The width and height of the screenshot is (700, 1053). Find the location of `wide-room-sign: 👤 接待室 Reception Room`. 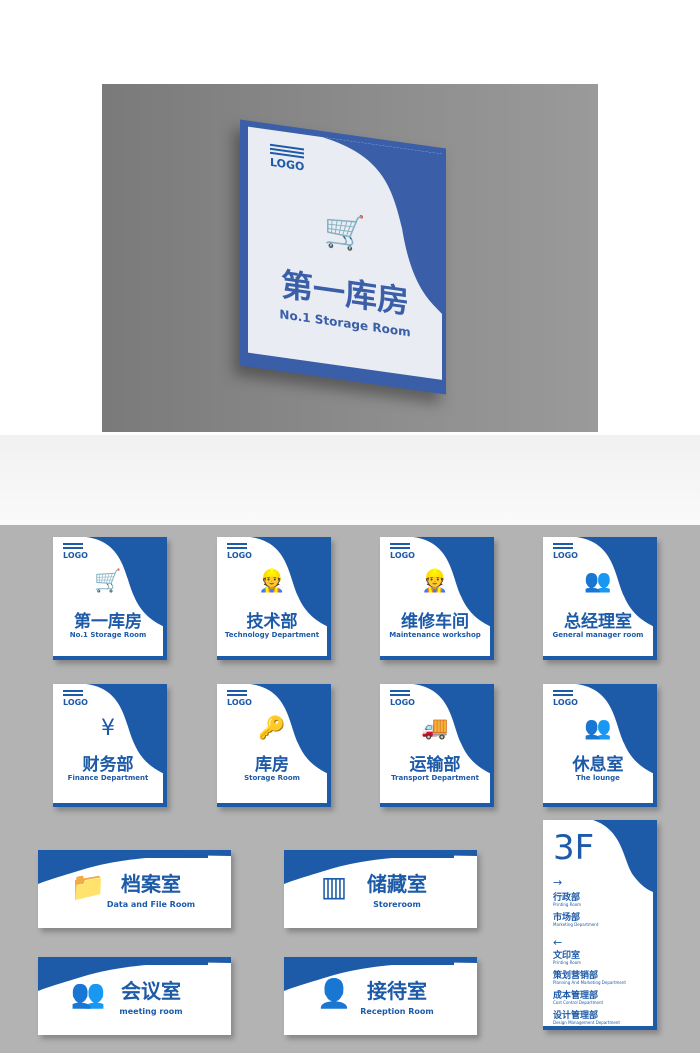

wide-room-sign: 👤 接待室 Reception Room is located at coordinates (380, 996).